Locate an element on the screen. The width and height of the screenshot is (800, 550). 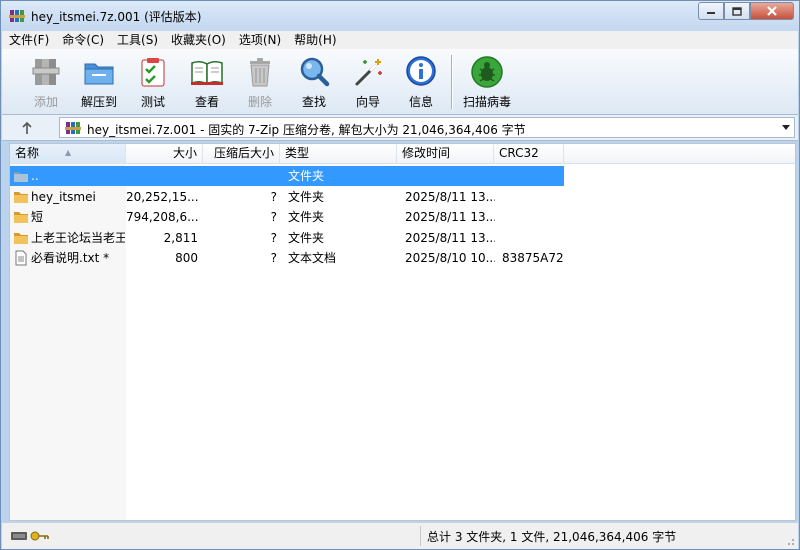
file-size is located at coordinates (162, 176).